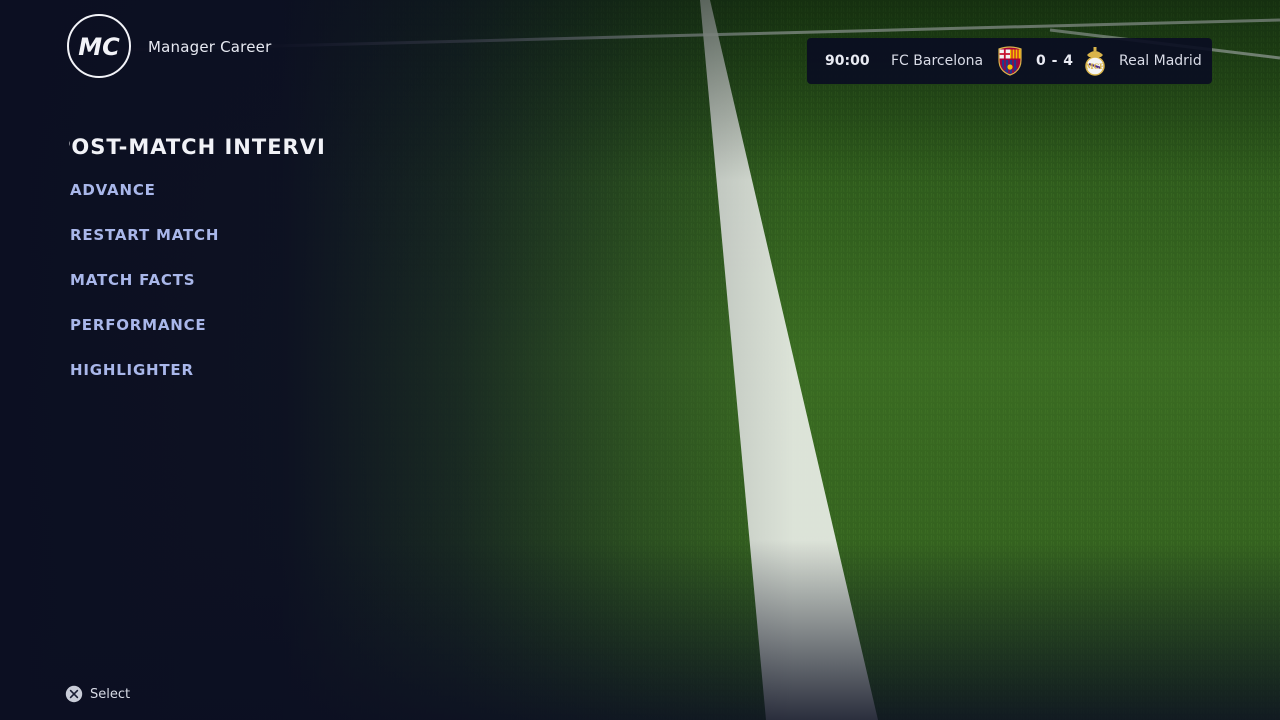 This screenshot has width=1280, height=720. I want to click on select-hint: Select, so click(97, 694).